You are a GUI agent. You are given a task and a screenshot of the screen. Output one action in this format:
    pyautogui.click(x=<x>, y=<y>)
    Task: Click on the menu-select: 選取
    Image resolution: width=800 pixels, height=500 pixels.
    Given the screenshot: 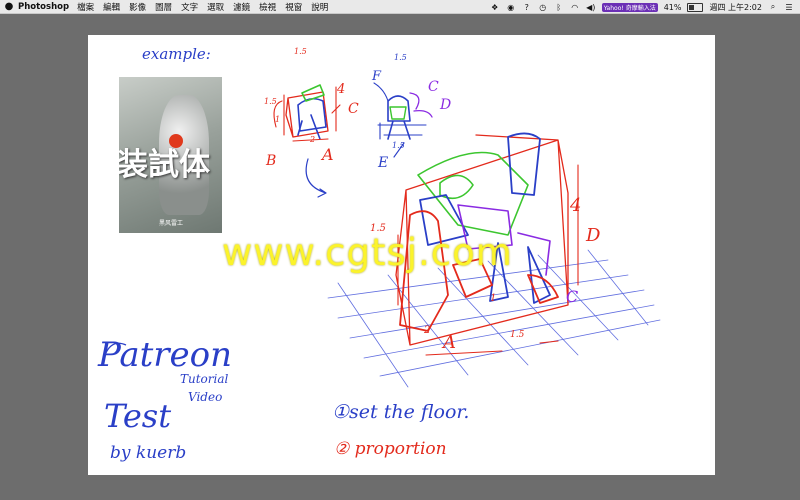 What is the action you would take?
    pyautogui.click(x=215, y=7)
    